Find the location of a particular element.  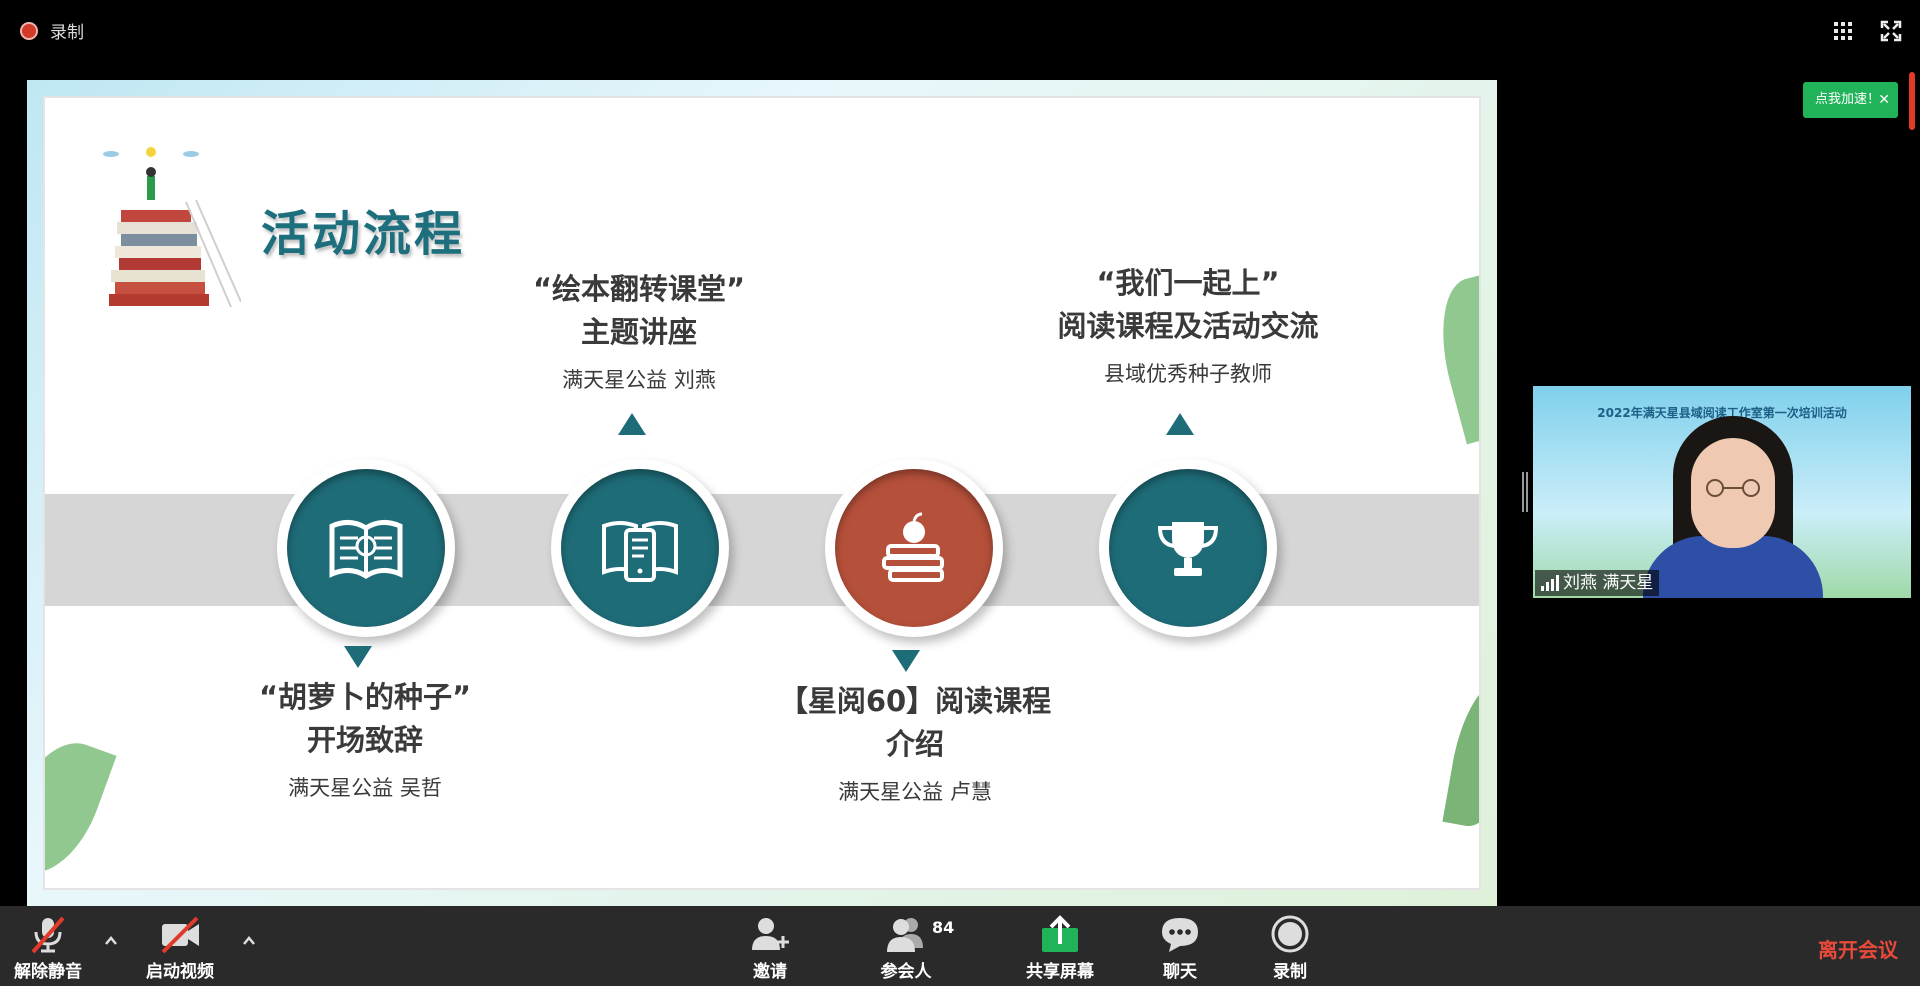

scrollbar is located at coordinates (1912, 101).